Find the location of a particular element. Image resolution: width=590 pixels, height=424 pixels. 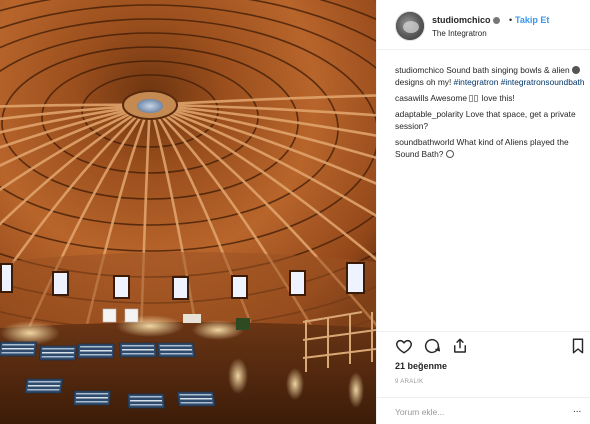

share-upload-icon is located at coordinates (460, 345).